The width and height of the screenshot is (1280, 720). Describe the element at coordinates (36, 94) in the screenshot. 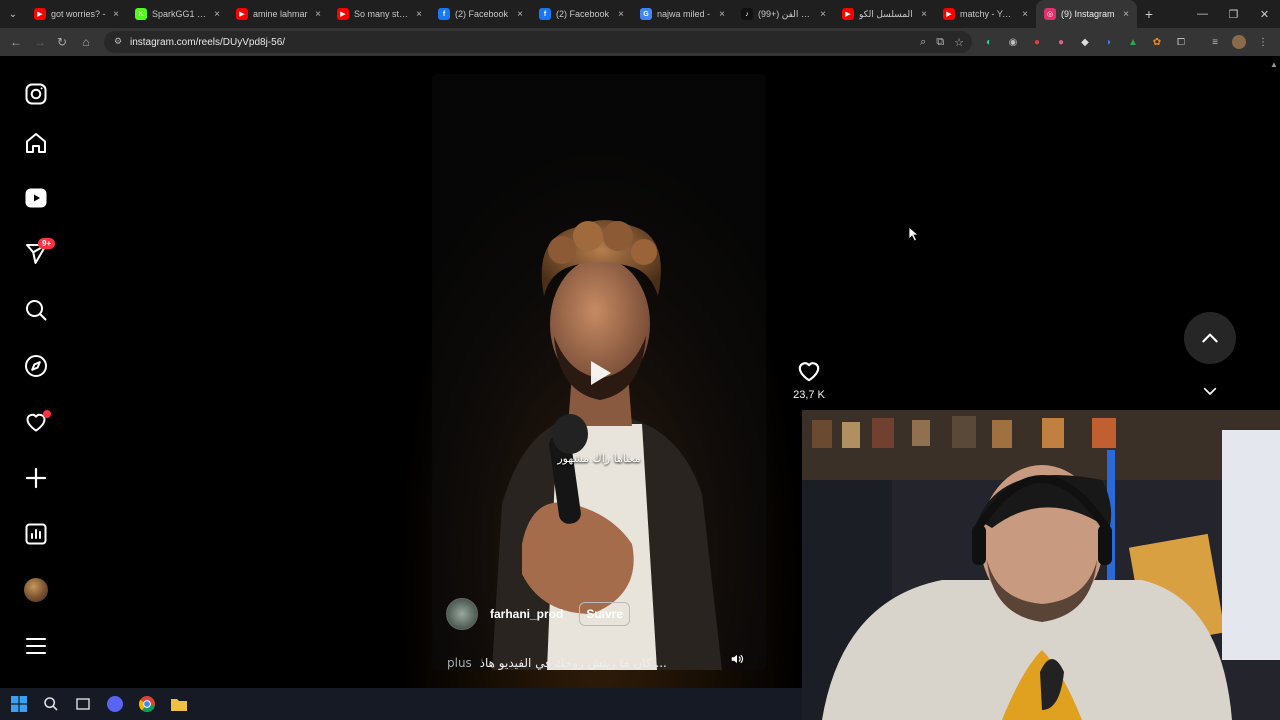

I see `instagram-logo-icon` at that location.